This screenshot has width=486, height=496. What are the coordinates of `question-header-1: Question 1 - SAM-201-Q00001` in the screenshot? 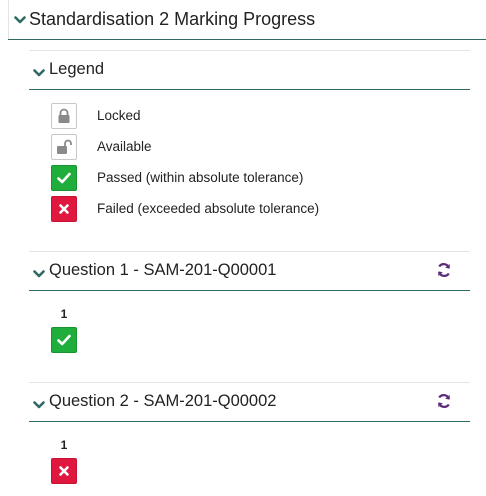 It's located at (249, 271).